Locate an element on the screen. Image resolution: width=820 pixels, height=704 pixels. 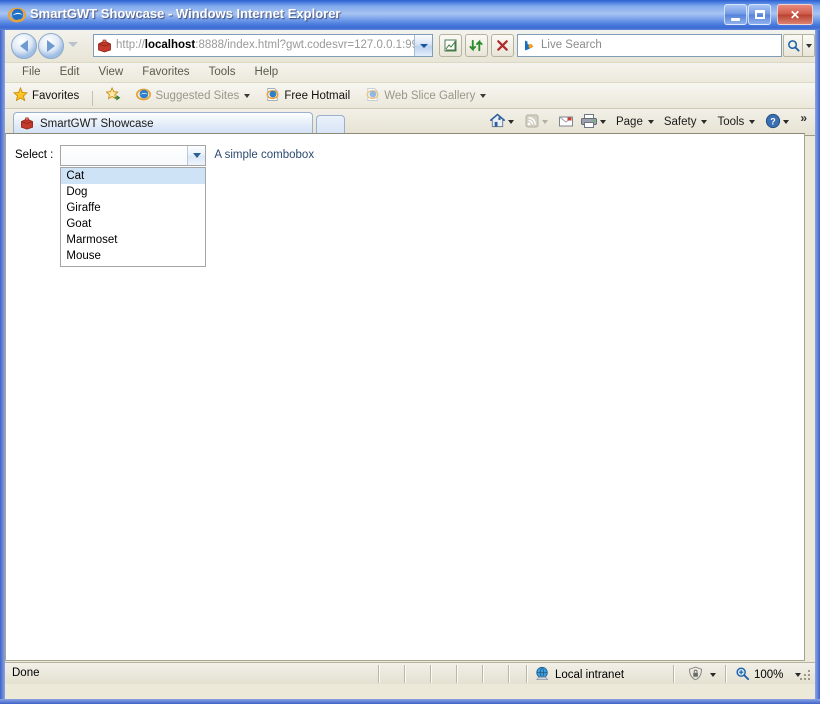
favorites-item-label: Free Hotmail is located at coordinates (317, 95).